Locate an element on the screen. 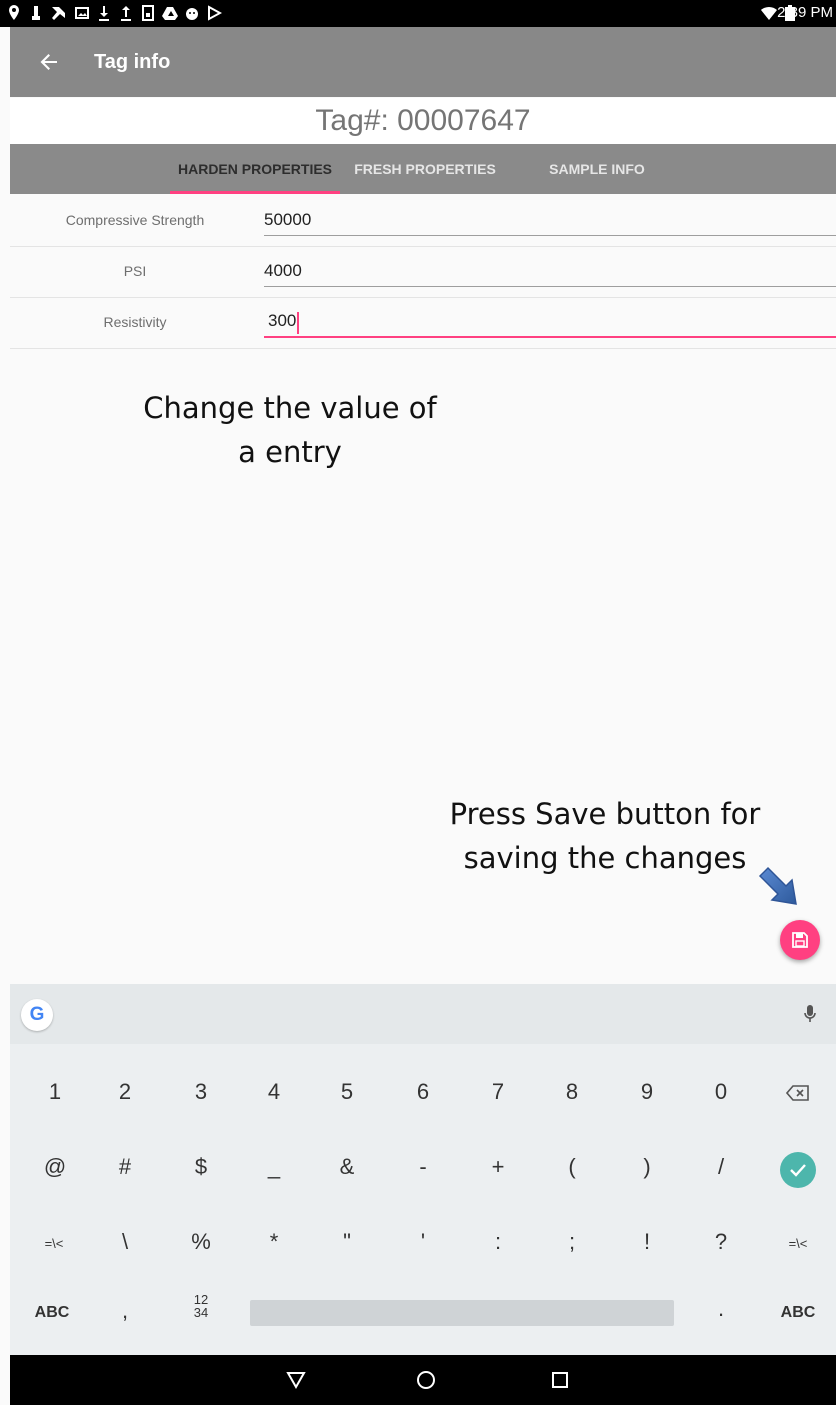 The image size is (836, 1405). tab-harden-properties: HARDEN PROPERTIES is located at coordinates (255, 169).